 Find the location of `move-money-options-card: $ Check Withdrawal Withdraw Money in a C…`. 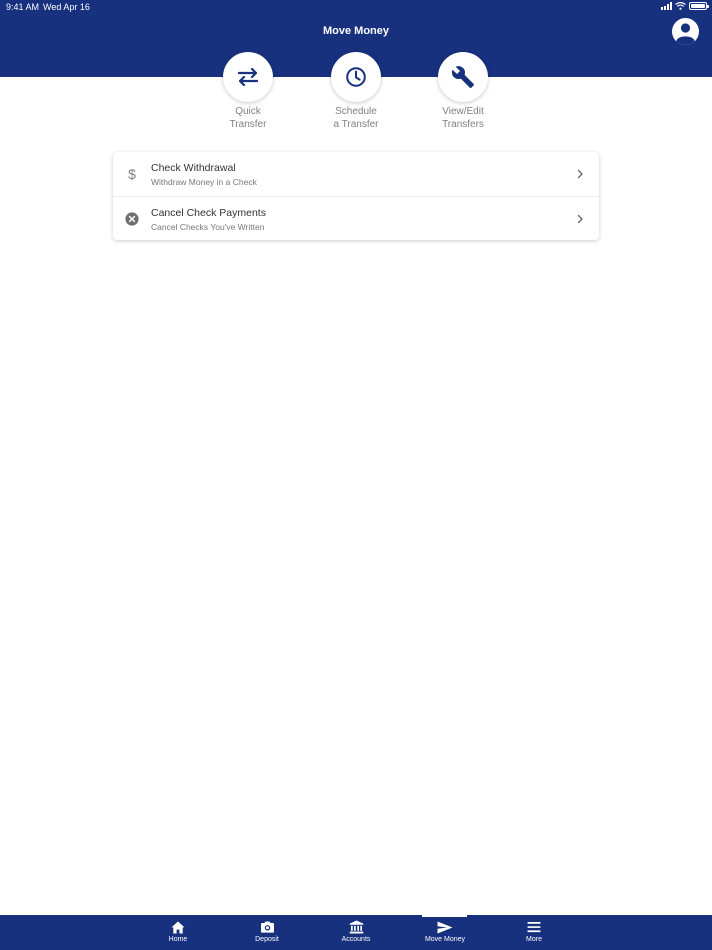

move-money-options-card: $ Check Withdrawal Withdraw Money in a C… is located at coordinates (356, 196).